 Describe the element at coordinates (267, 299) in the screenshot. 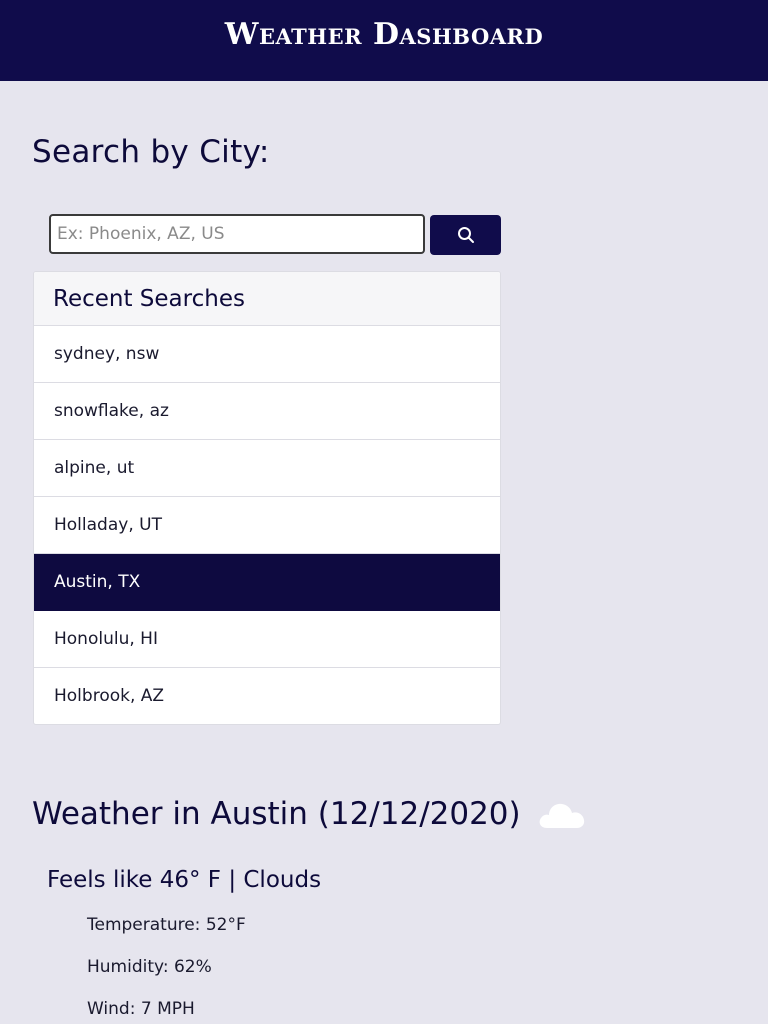

I see `recent-searches-heading: Recent Searches` at that location.